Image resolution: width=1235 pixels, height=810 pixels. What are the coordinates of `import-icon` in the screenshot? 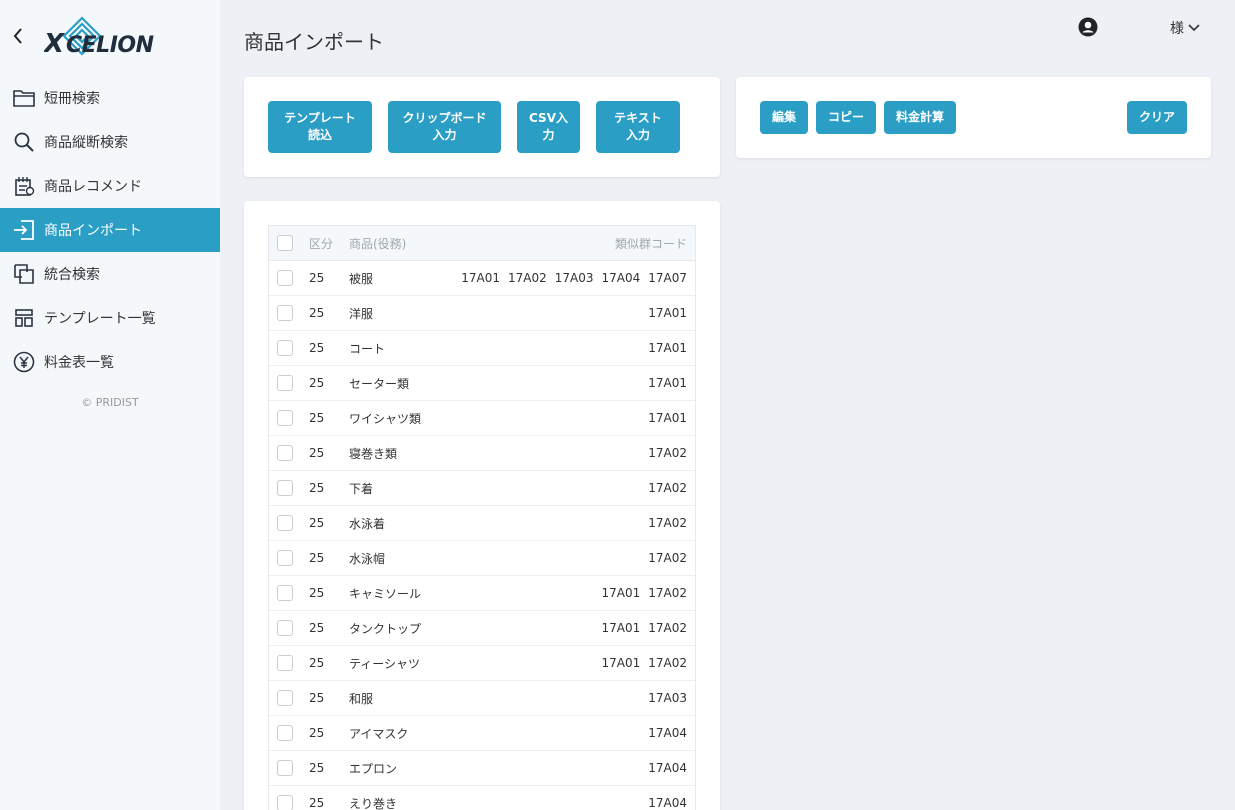 It's located at (24, 230).